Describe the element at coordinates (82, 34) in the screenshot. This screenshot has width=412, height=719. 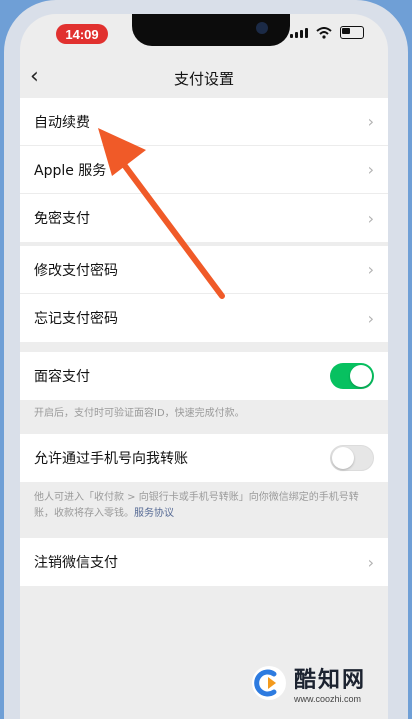
I see `status-time: 14:09` at that location.